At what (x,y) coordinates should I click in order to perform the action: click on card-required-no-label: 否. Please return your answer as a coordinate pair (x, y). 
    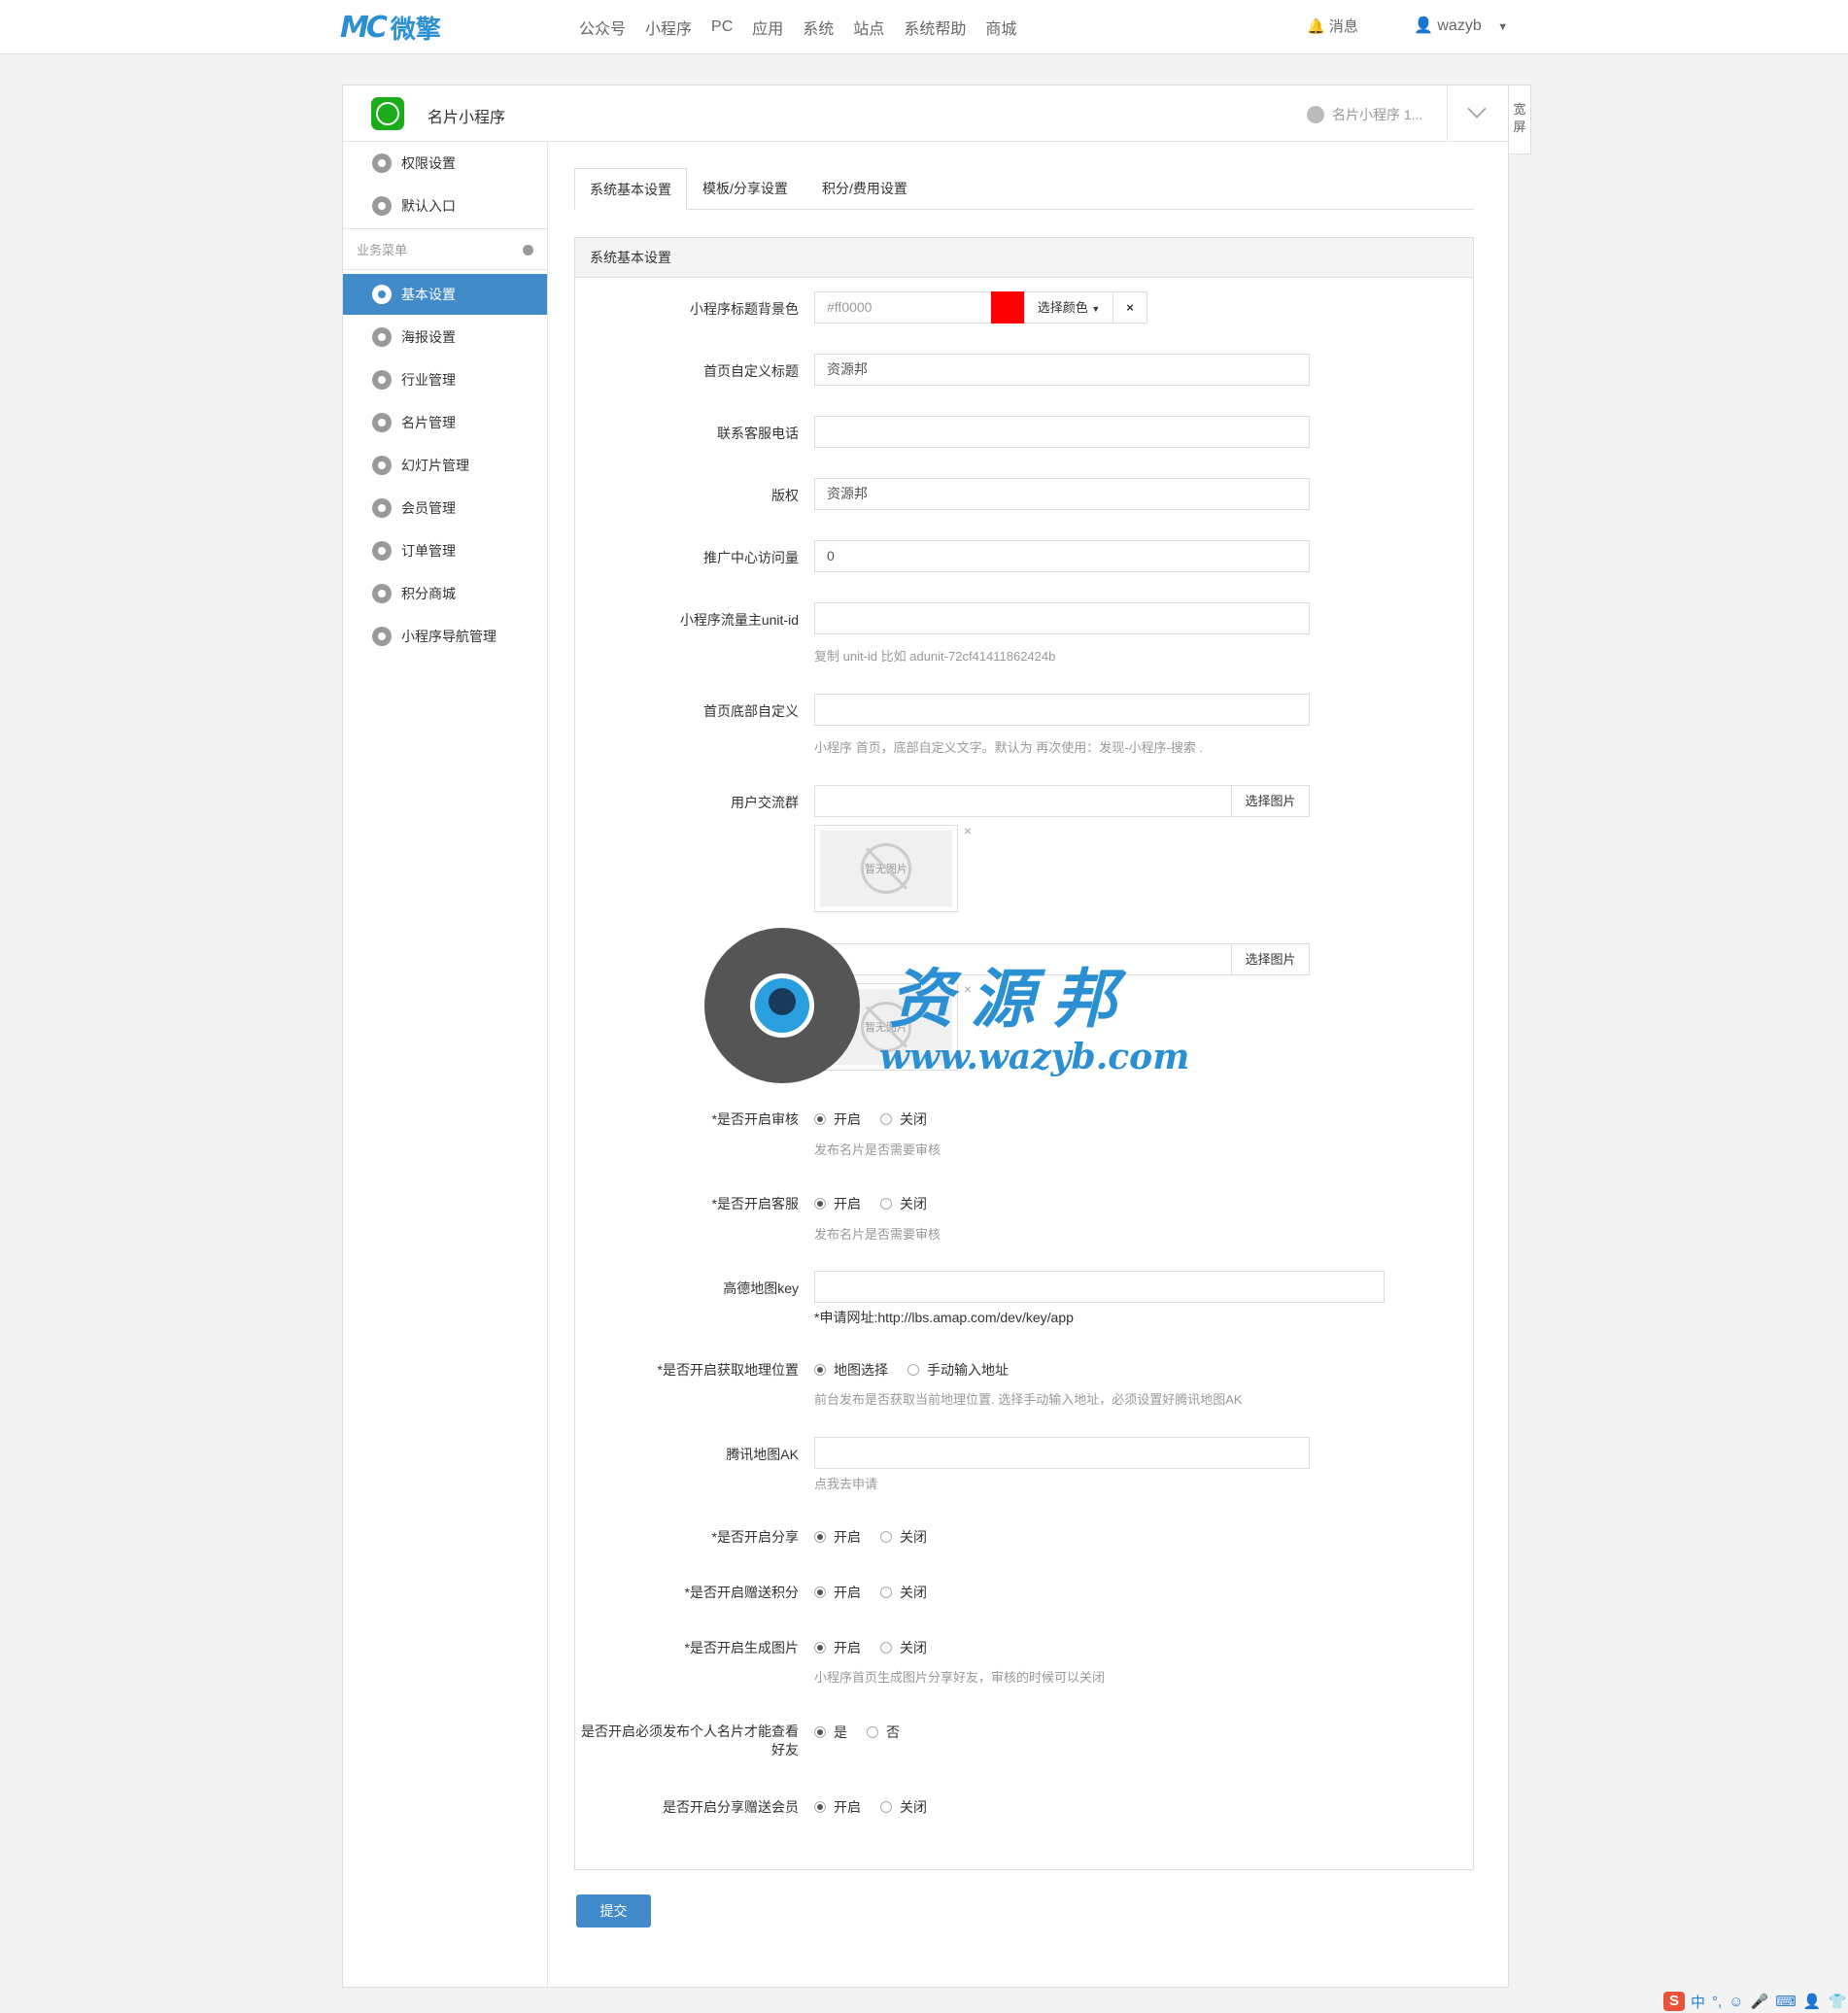
    Looking at the image, I should click on (893, 1732).